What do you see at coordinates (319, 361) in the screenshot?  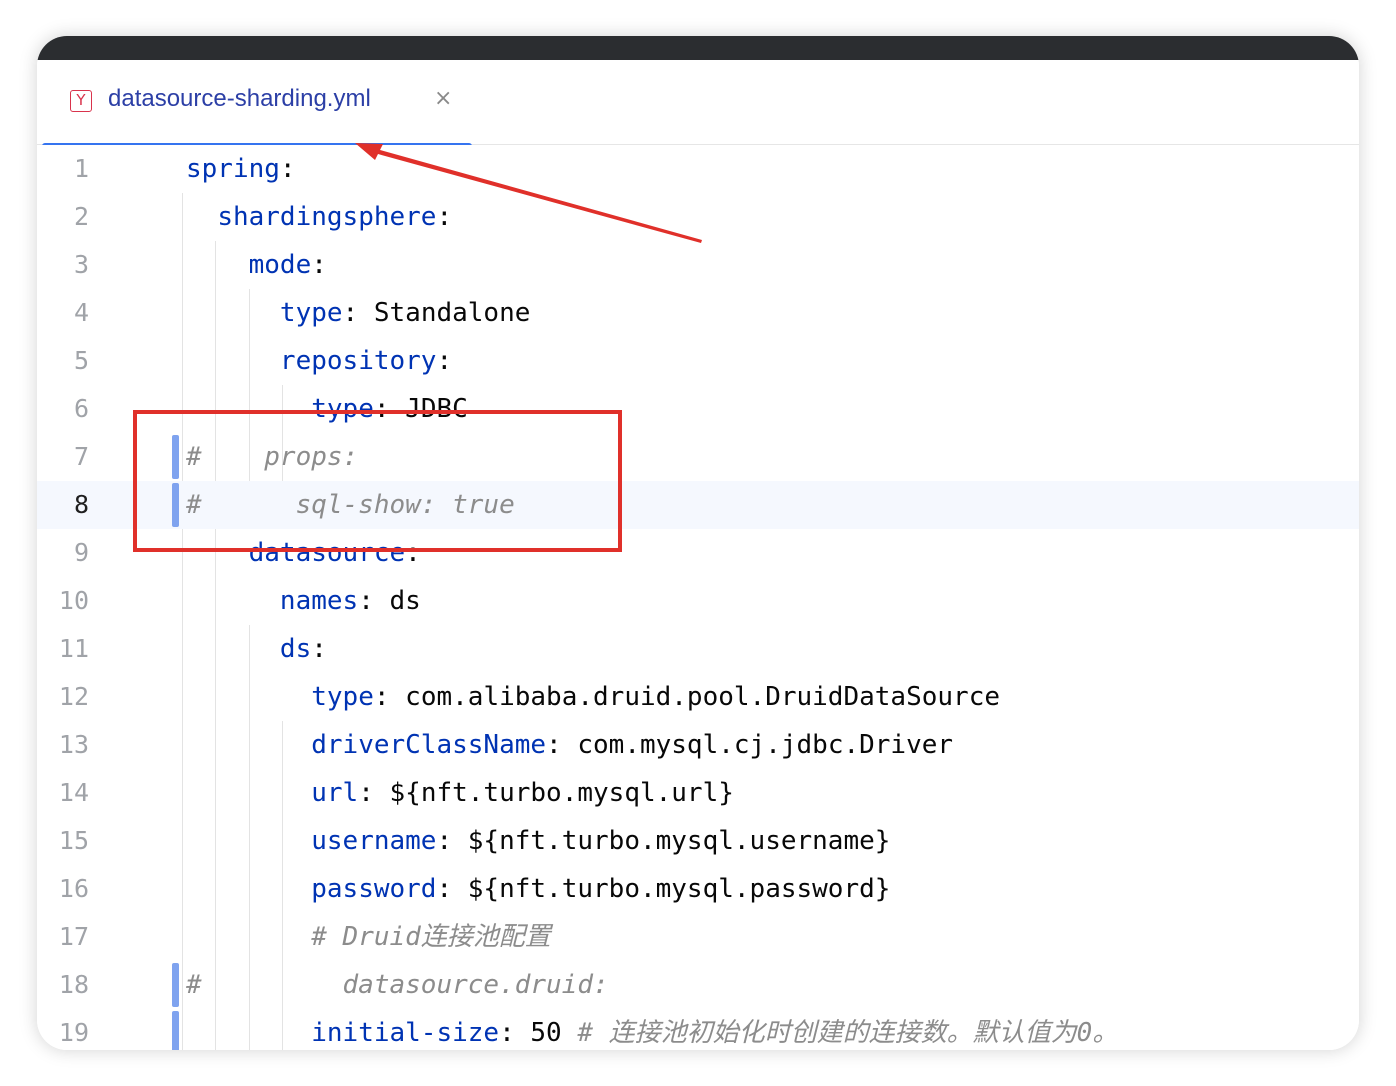 I see `code-text: repository:` at bounding box center [319, 361].